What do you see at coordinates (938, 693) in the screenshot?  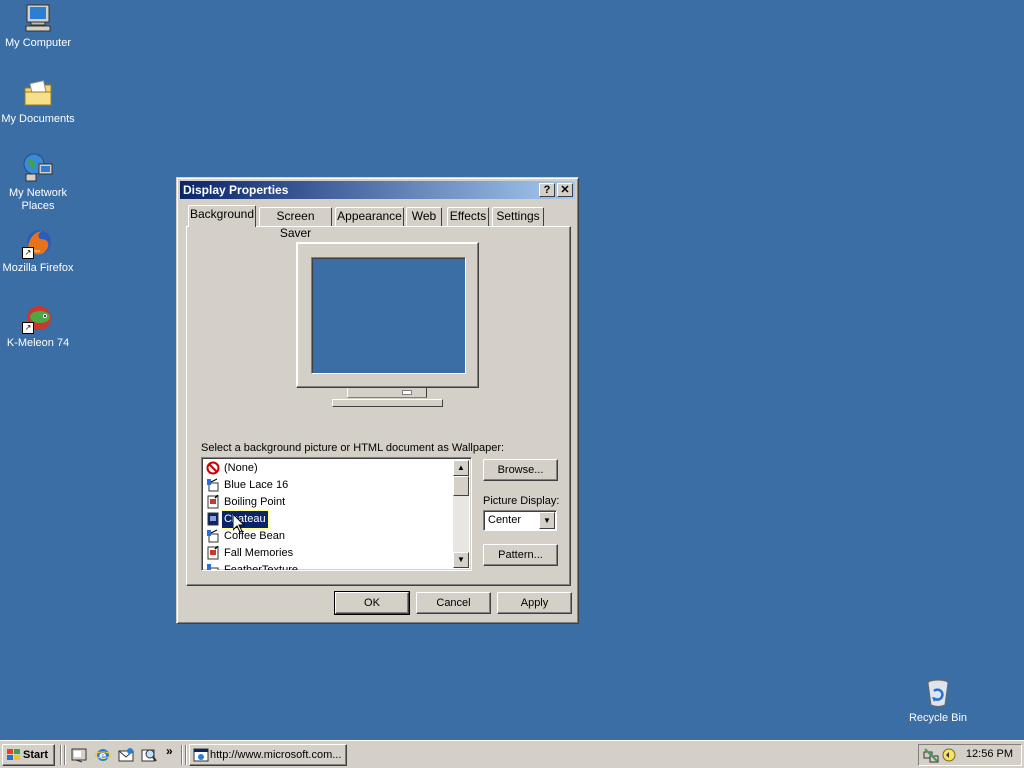 I see `recycle-bin-icon` at bounding box center [938, 693].